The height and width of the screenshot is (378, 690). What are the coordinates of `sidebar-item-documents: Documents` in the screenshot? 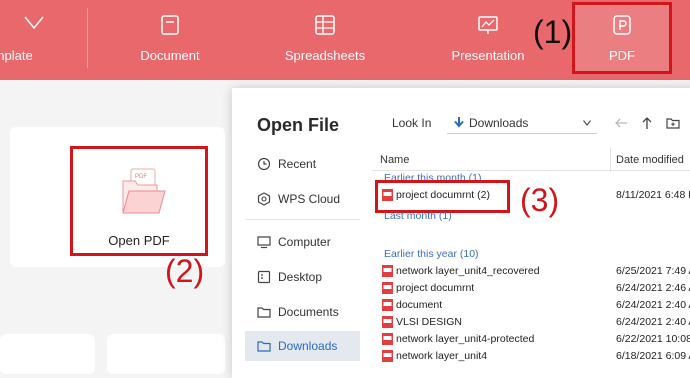 It's located at (302, 312).